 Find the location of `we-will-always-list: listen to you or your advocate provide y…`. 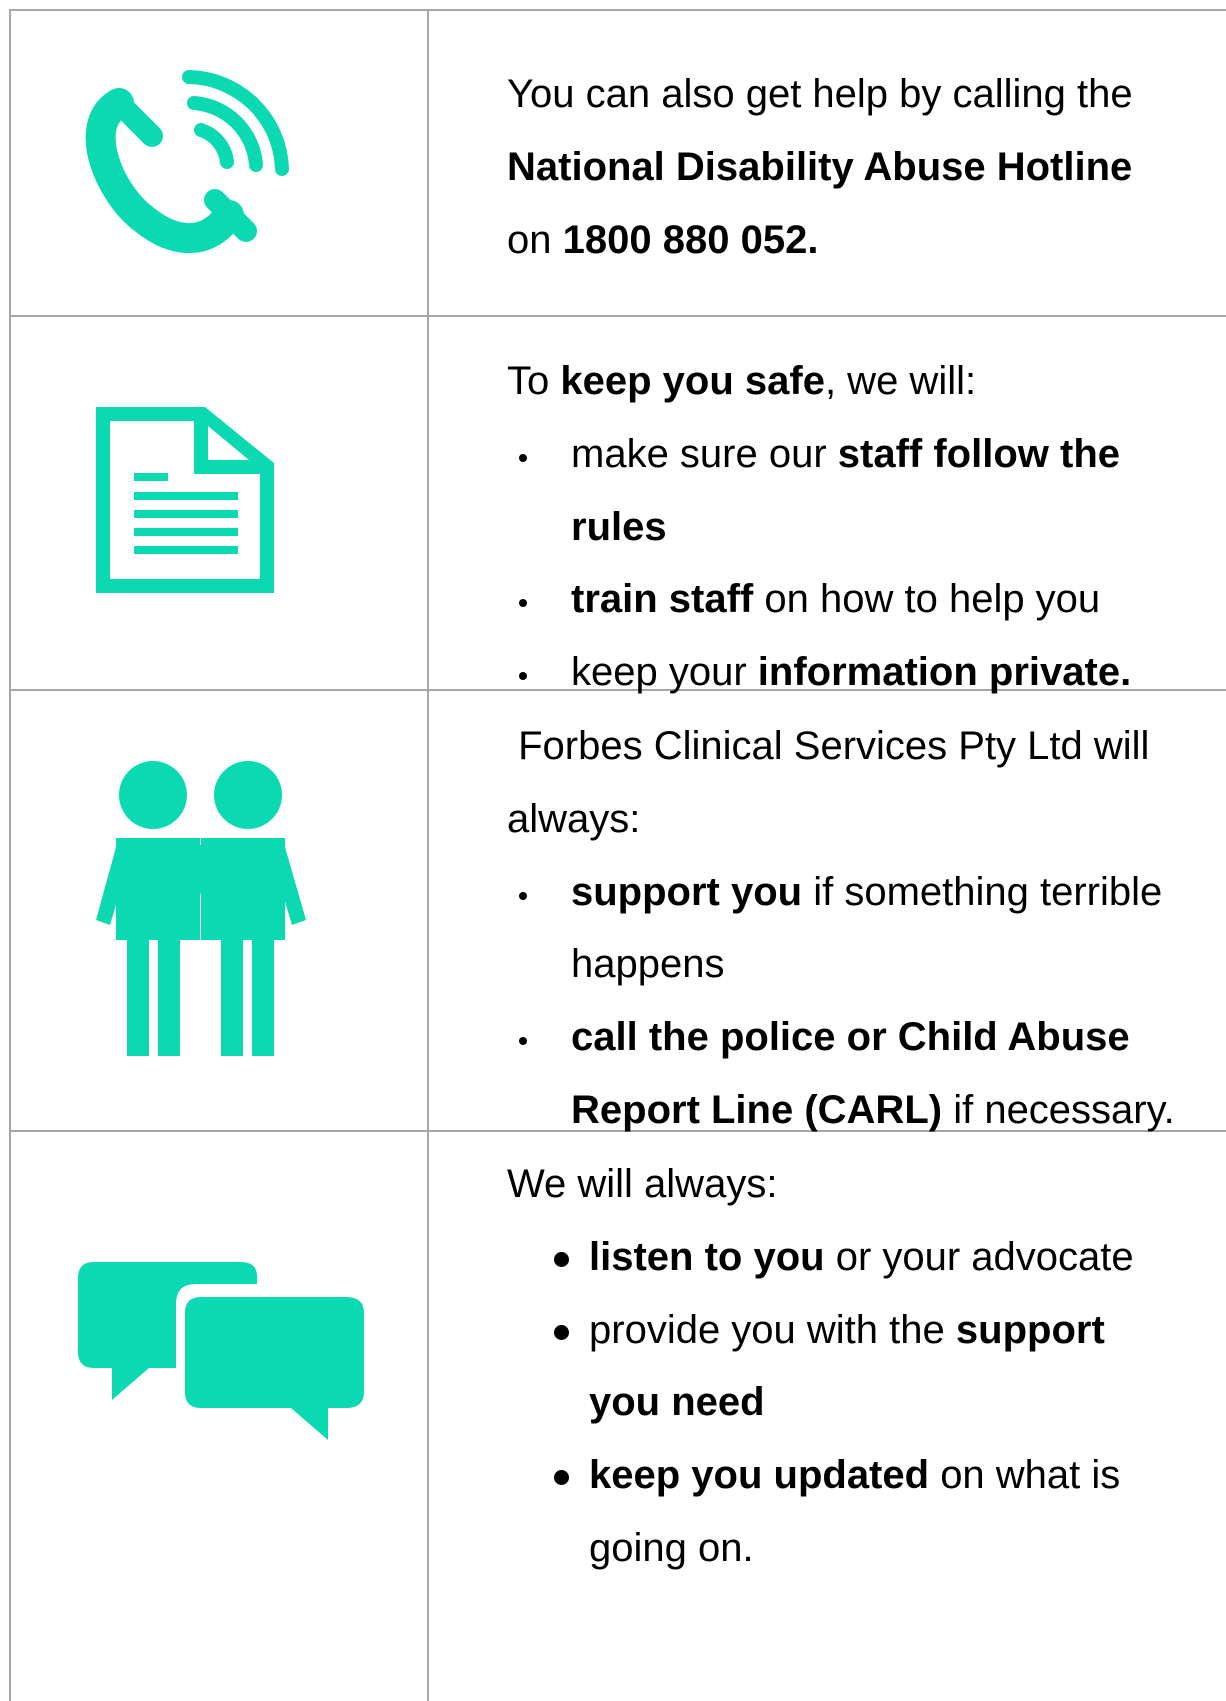

we-will-always-list: listen to you or your advocate provide y… is located at coordinates (860, 1403).